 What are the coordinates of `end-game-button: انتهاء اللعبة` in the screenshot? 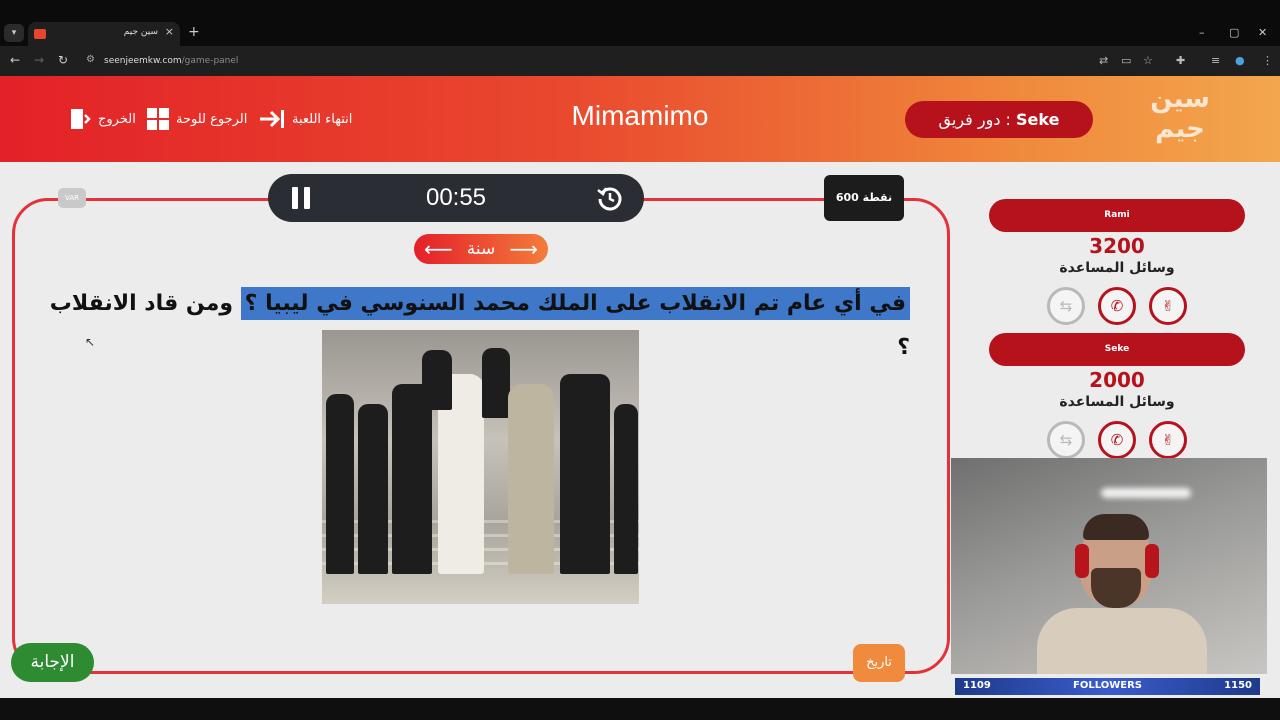 It's located at (305, 119).